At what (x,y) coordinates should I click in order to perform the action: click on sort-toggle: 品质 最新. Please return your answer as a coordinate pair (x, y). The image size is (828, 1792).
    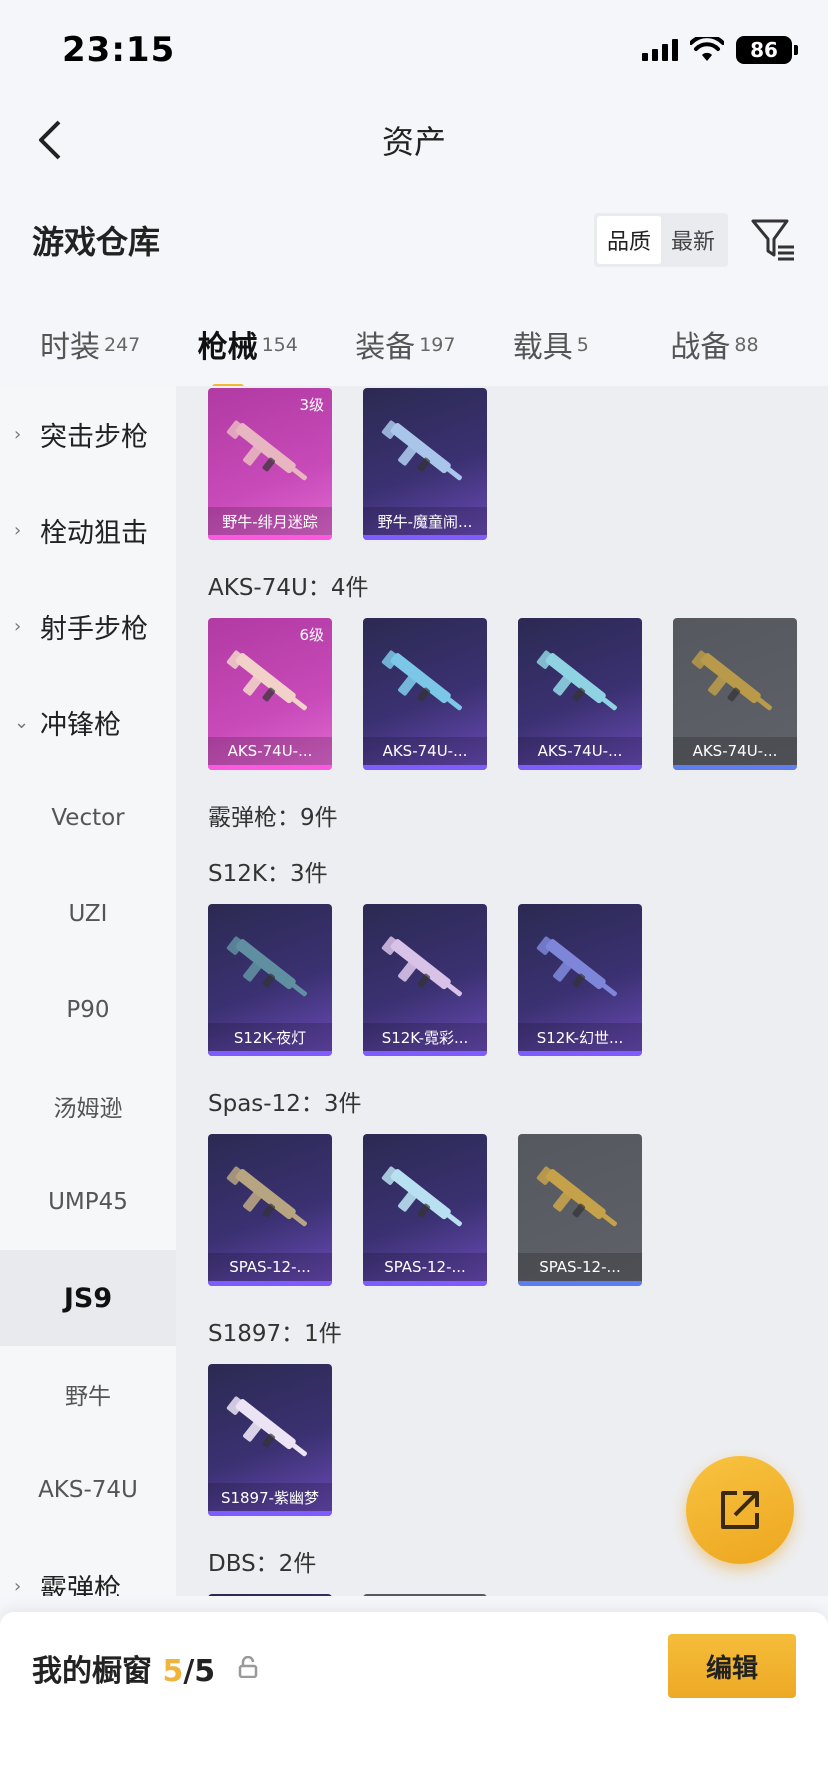
    Looking at the image, I should click on (660, 240).